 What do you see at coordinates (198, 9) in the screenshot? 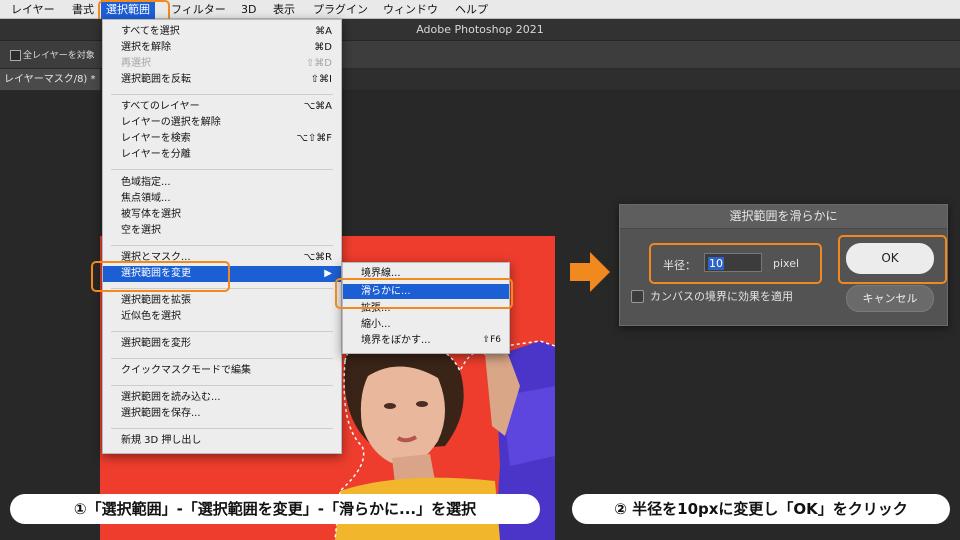
I see `menu-filter: フィルター` at bounding box center [198, 9].